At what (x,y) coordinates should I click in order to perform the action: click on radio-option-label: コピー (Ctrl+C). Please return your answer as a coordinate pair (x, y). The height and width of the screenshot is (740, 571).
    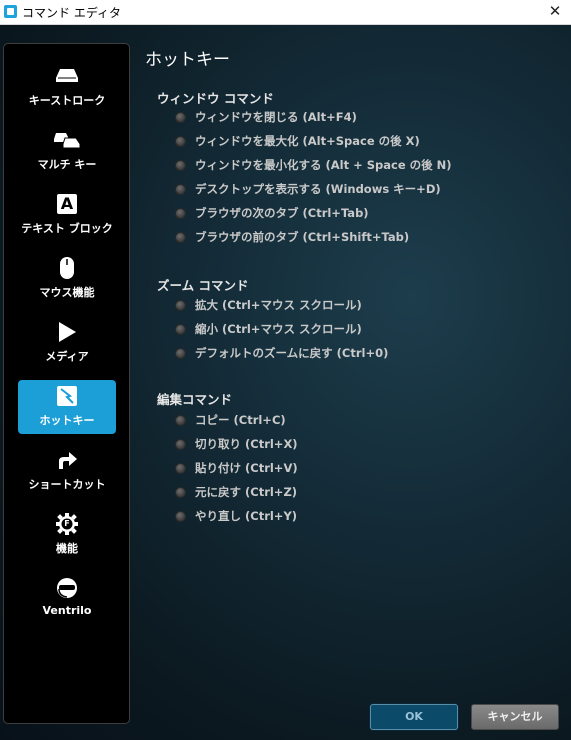
    Looking at the image, I should click on (240, 420).